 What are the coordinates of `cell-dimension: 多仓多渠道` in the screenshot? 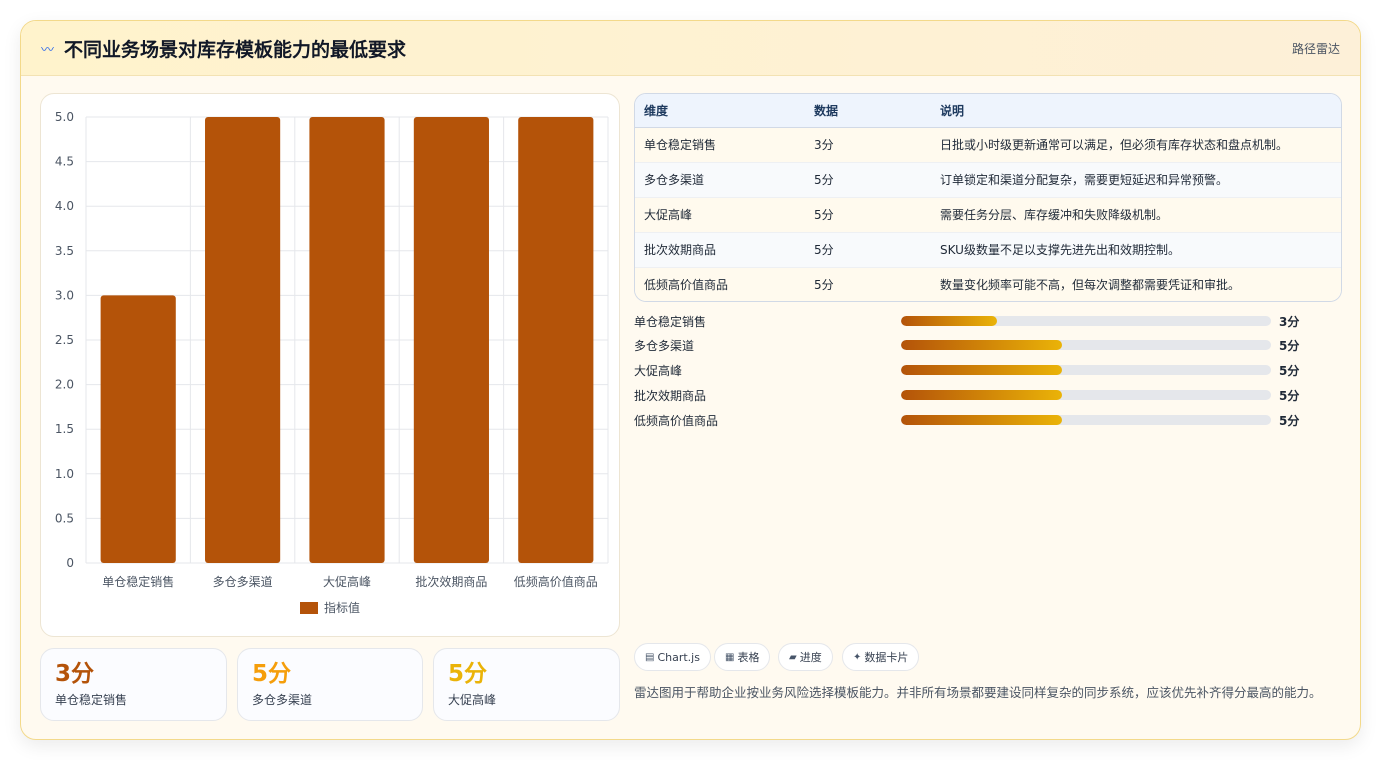 It's located at (720, 180).